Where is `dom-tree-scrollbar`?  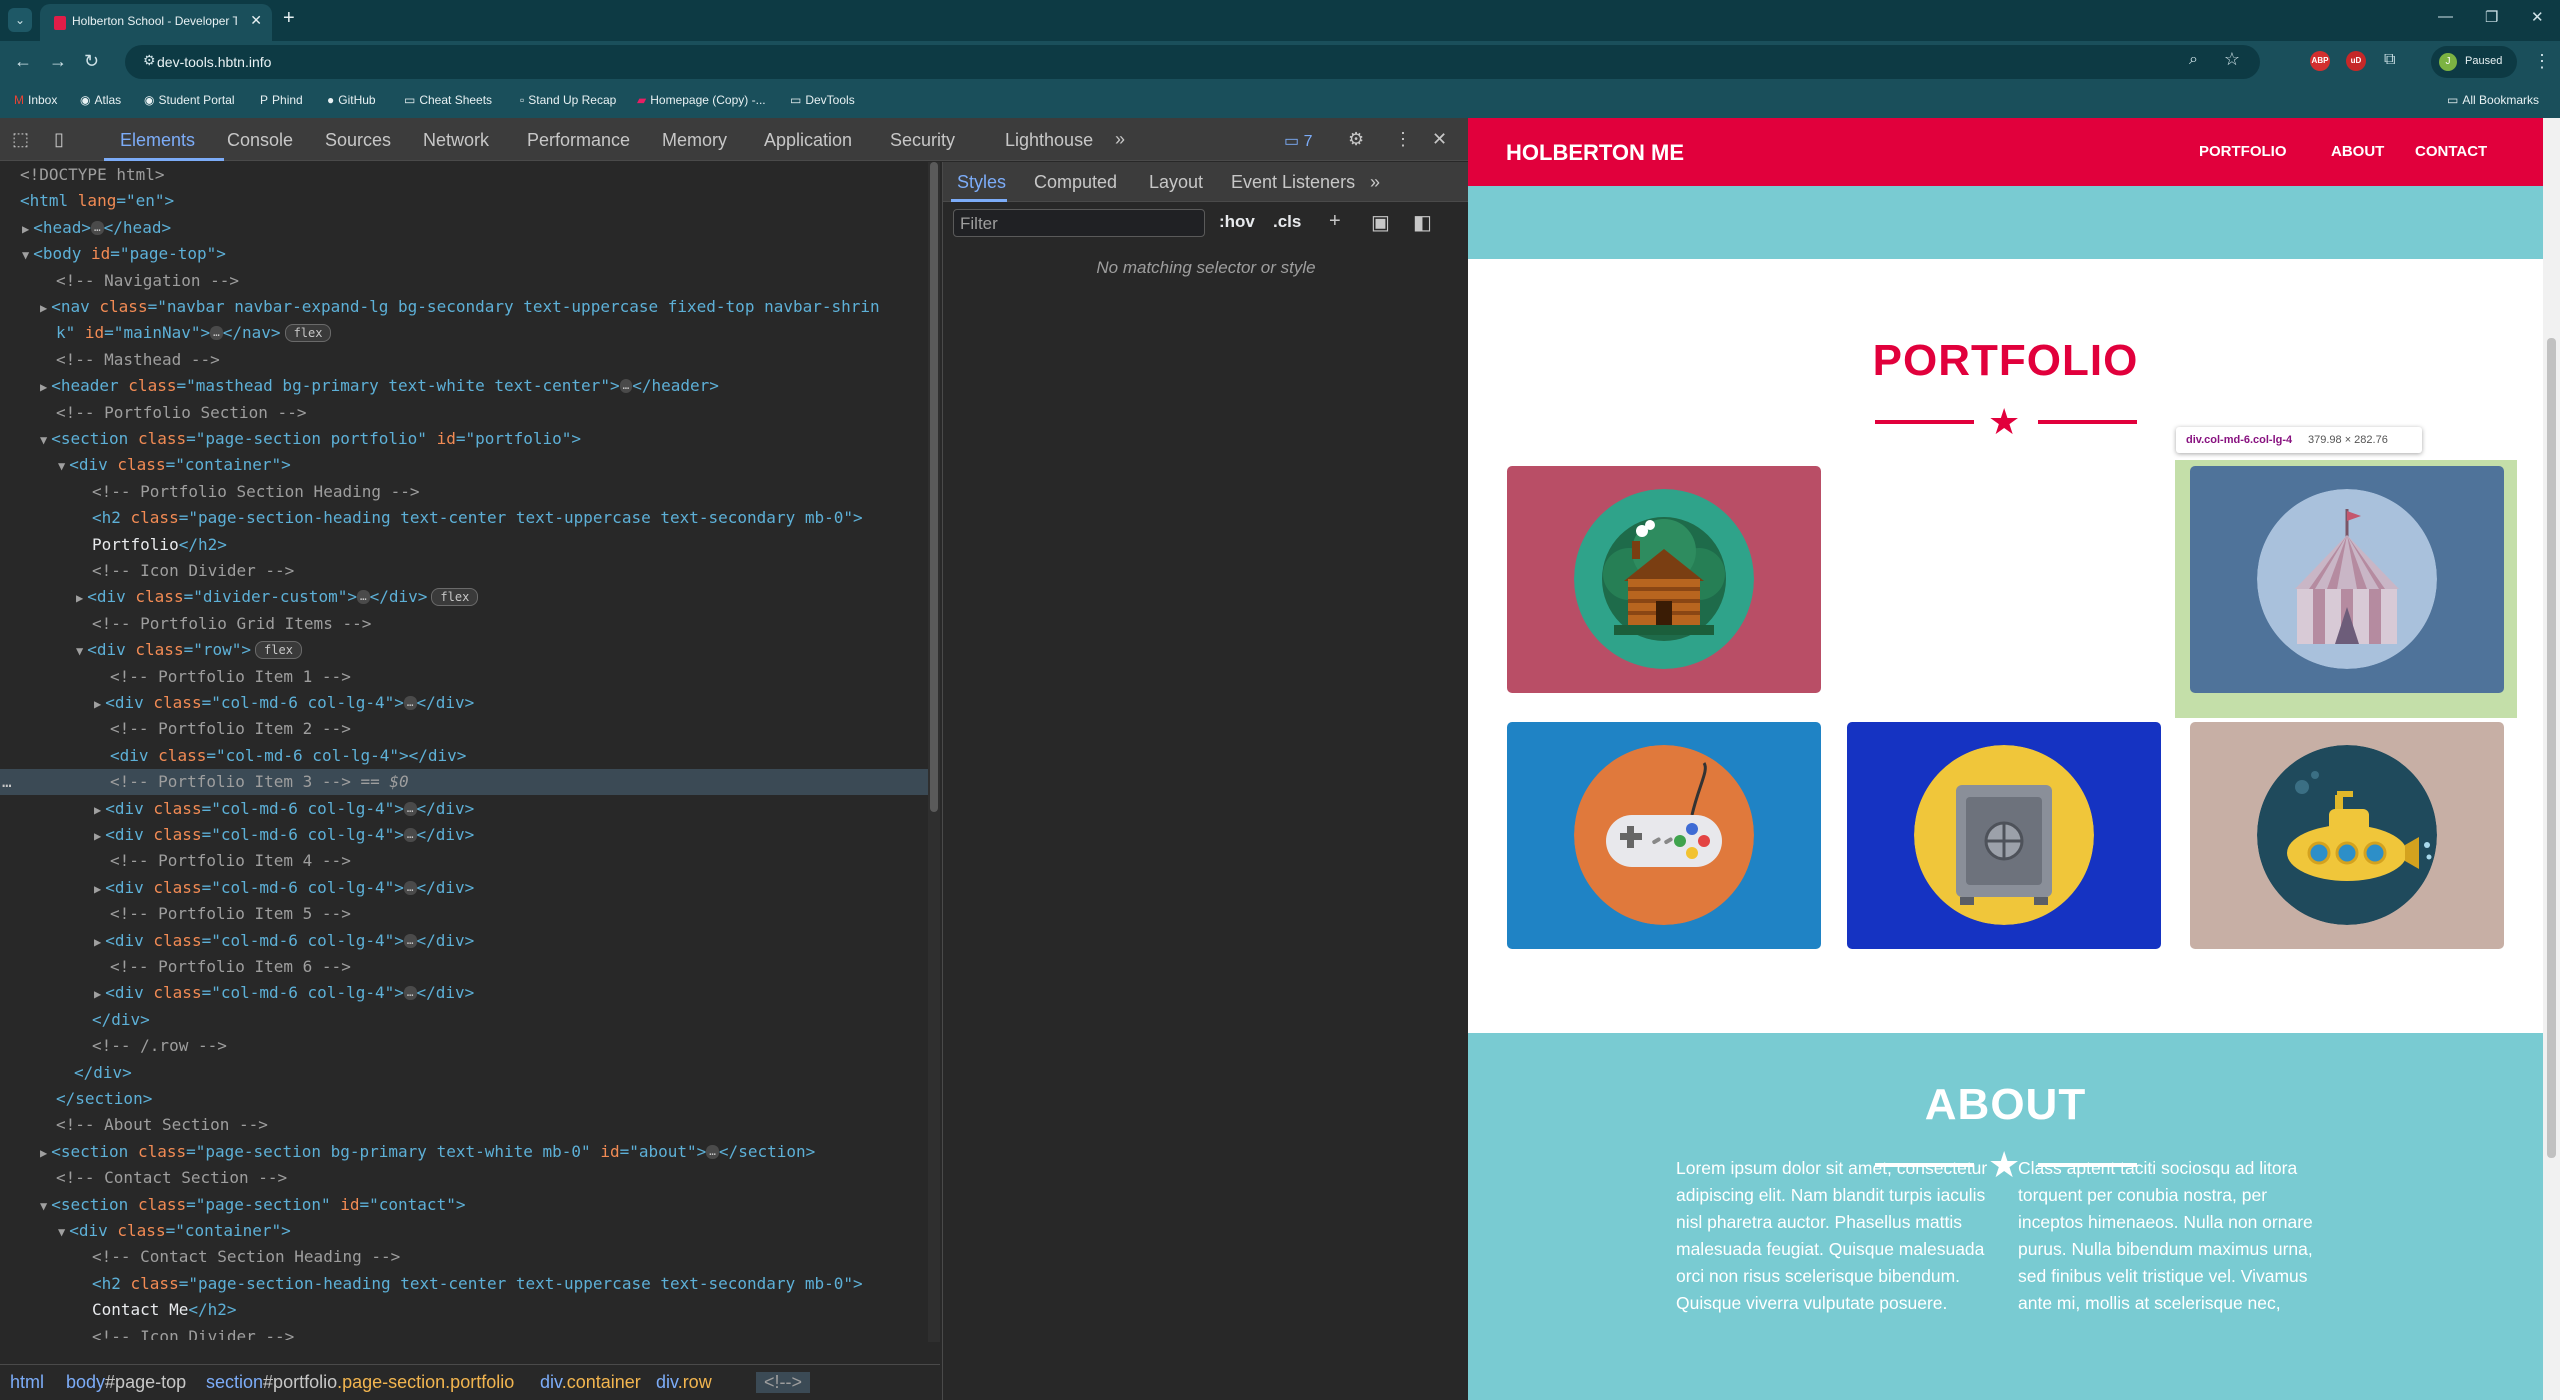 dom-tree-scrollbar is located at coordinates (934, 752).